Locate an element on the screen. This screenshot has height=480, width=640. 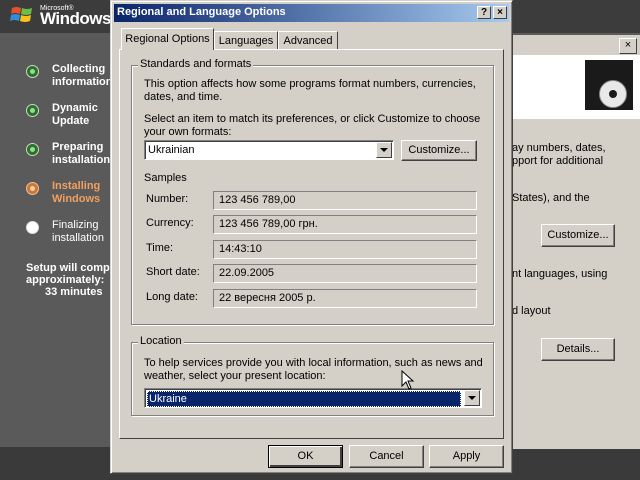
step-label: Dynamic is located at coordinates (75, 108).